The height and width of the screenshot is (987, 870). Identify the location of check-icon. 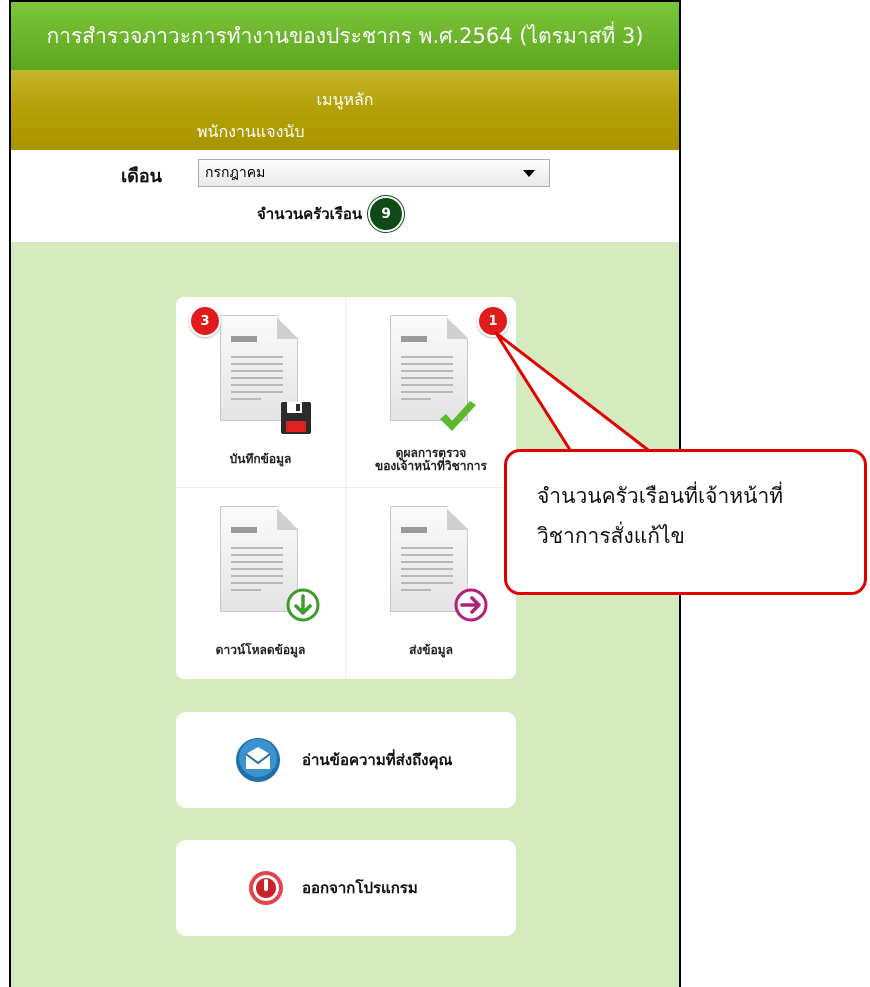
(458, 416).